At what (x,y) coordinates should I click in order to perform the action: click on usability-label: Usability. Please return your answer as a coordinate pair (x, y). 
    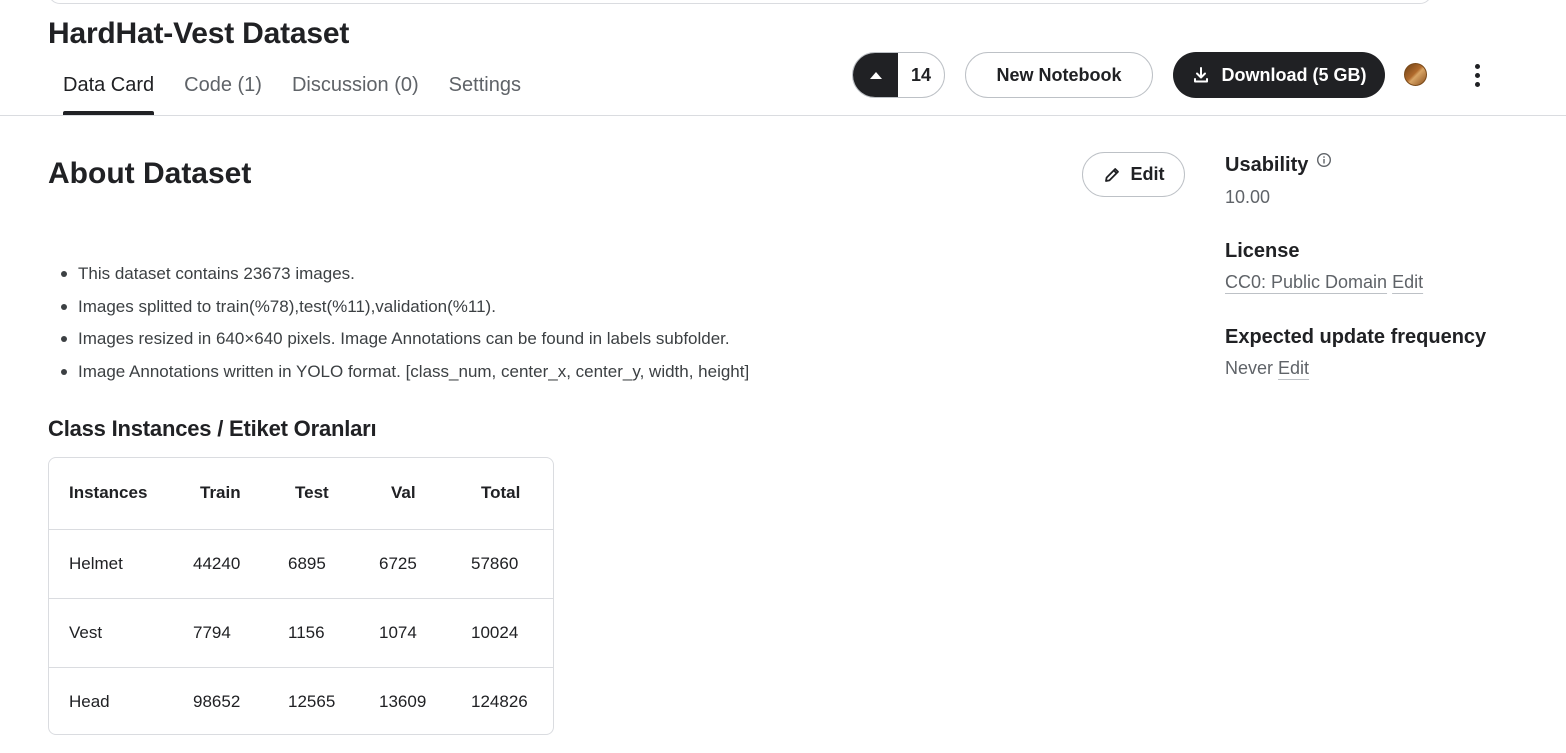
    Looking at the image, I should click on (1267, 165).